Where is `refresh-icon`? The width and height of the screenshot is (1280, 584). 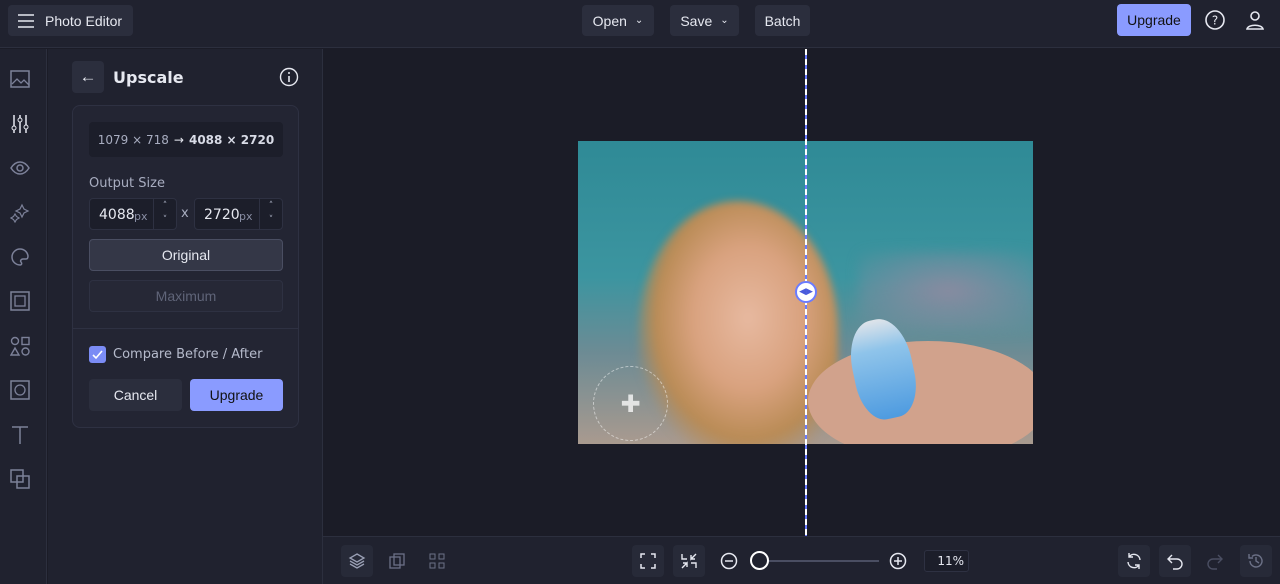
refresh-icon is located at coordinates (1134, 561).